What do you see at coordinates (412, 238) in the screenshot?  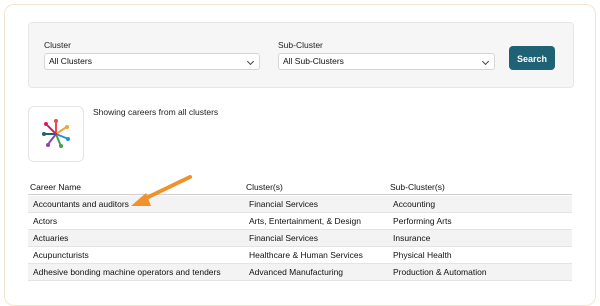 I see `career-subcluster: Insurance` at bounding box center [412, 238].